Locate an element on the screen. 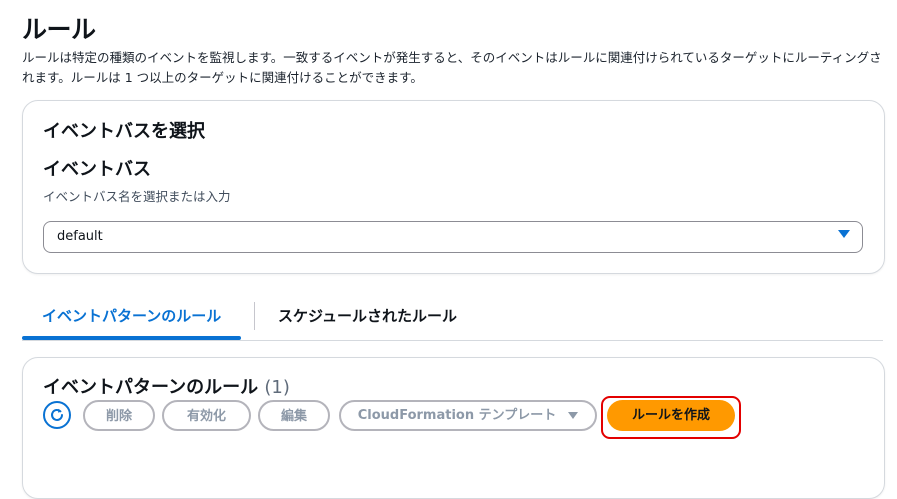 This screenshot has height=499, width=897. rules-card-heading: イベントパターンのルール (1) is located at coordinates (166, 386).